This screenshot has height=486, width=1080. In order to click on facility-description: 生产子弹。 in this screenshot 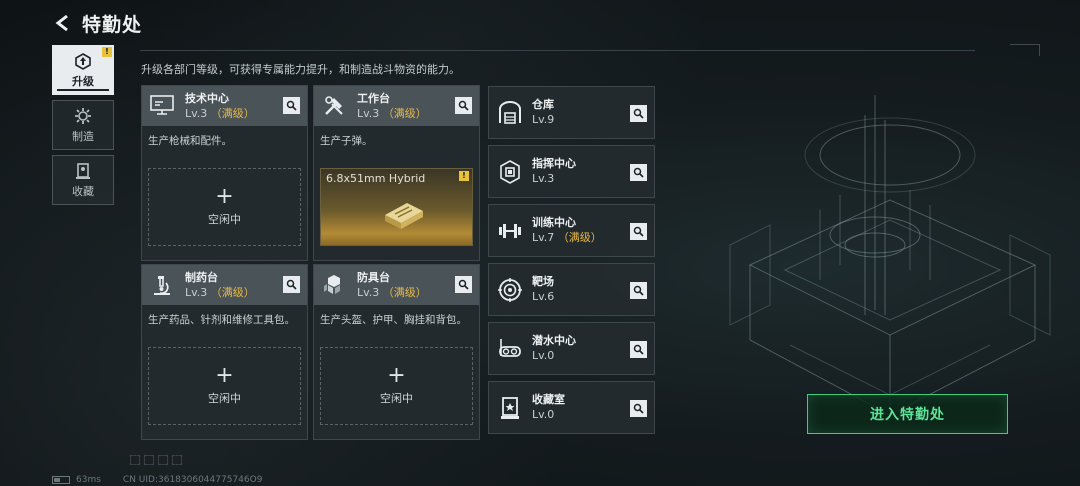, I will do `click(346, 141)`.